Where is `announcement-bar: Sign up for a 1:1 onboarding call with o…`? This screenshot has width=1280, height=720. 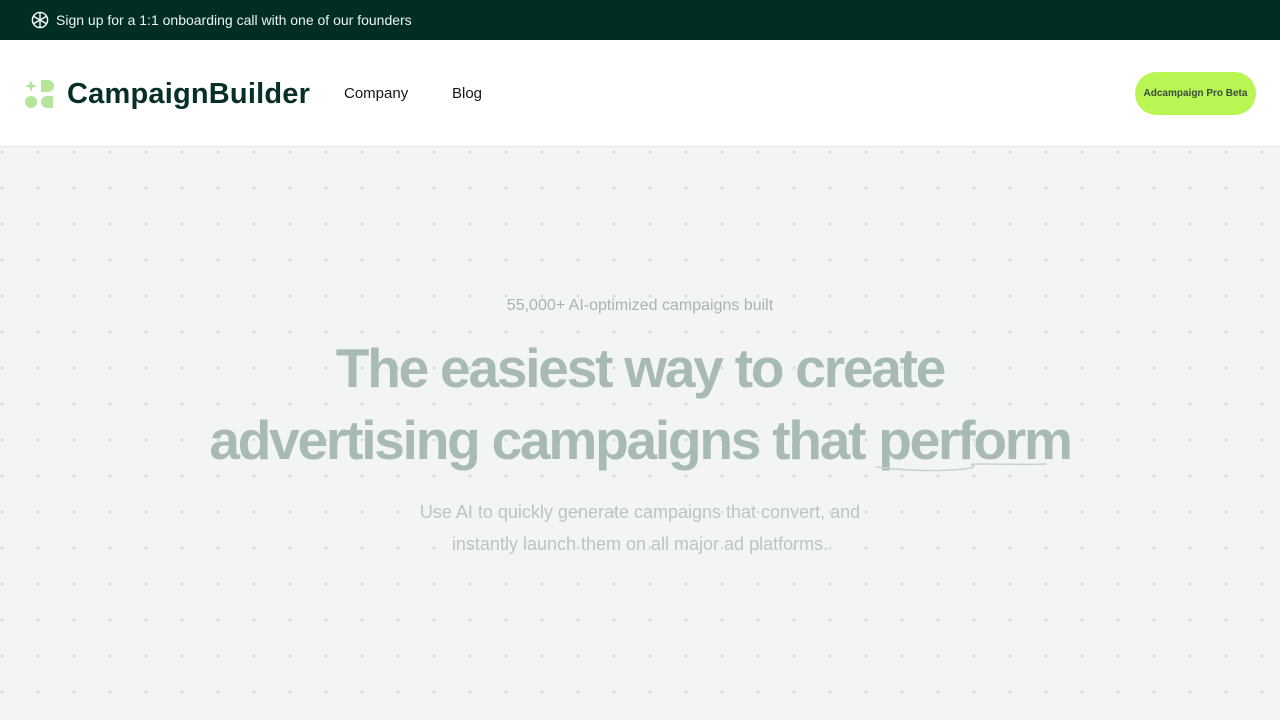
announcement-bar: Sign up for a 1:1 onboarding call with o… is located at coordinates (640, 20).